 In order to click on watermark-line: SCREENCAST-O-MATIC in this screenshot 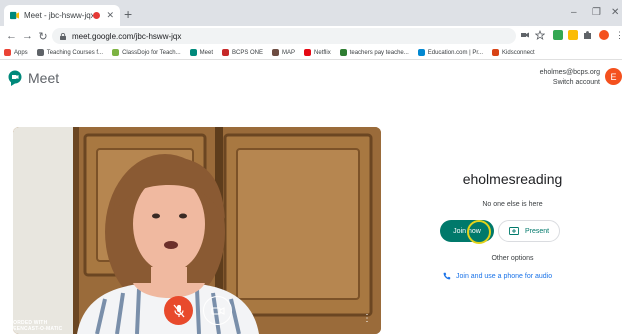, I will do `click(32, 329)`.